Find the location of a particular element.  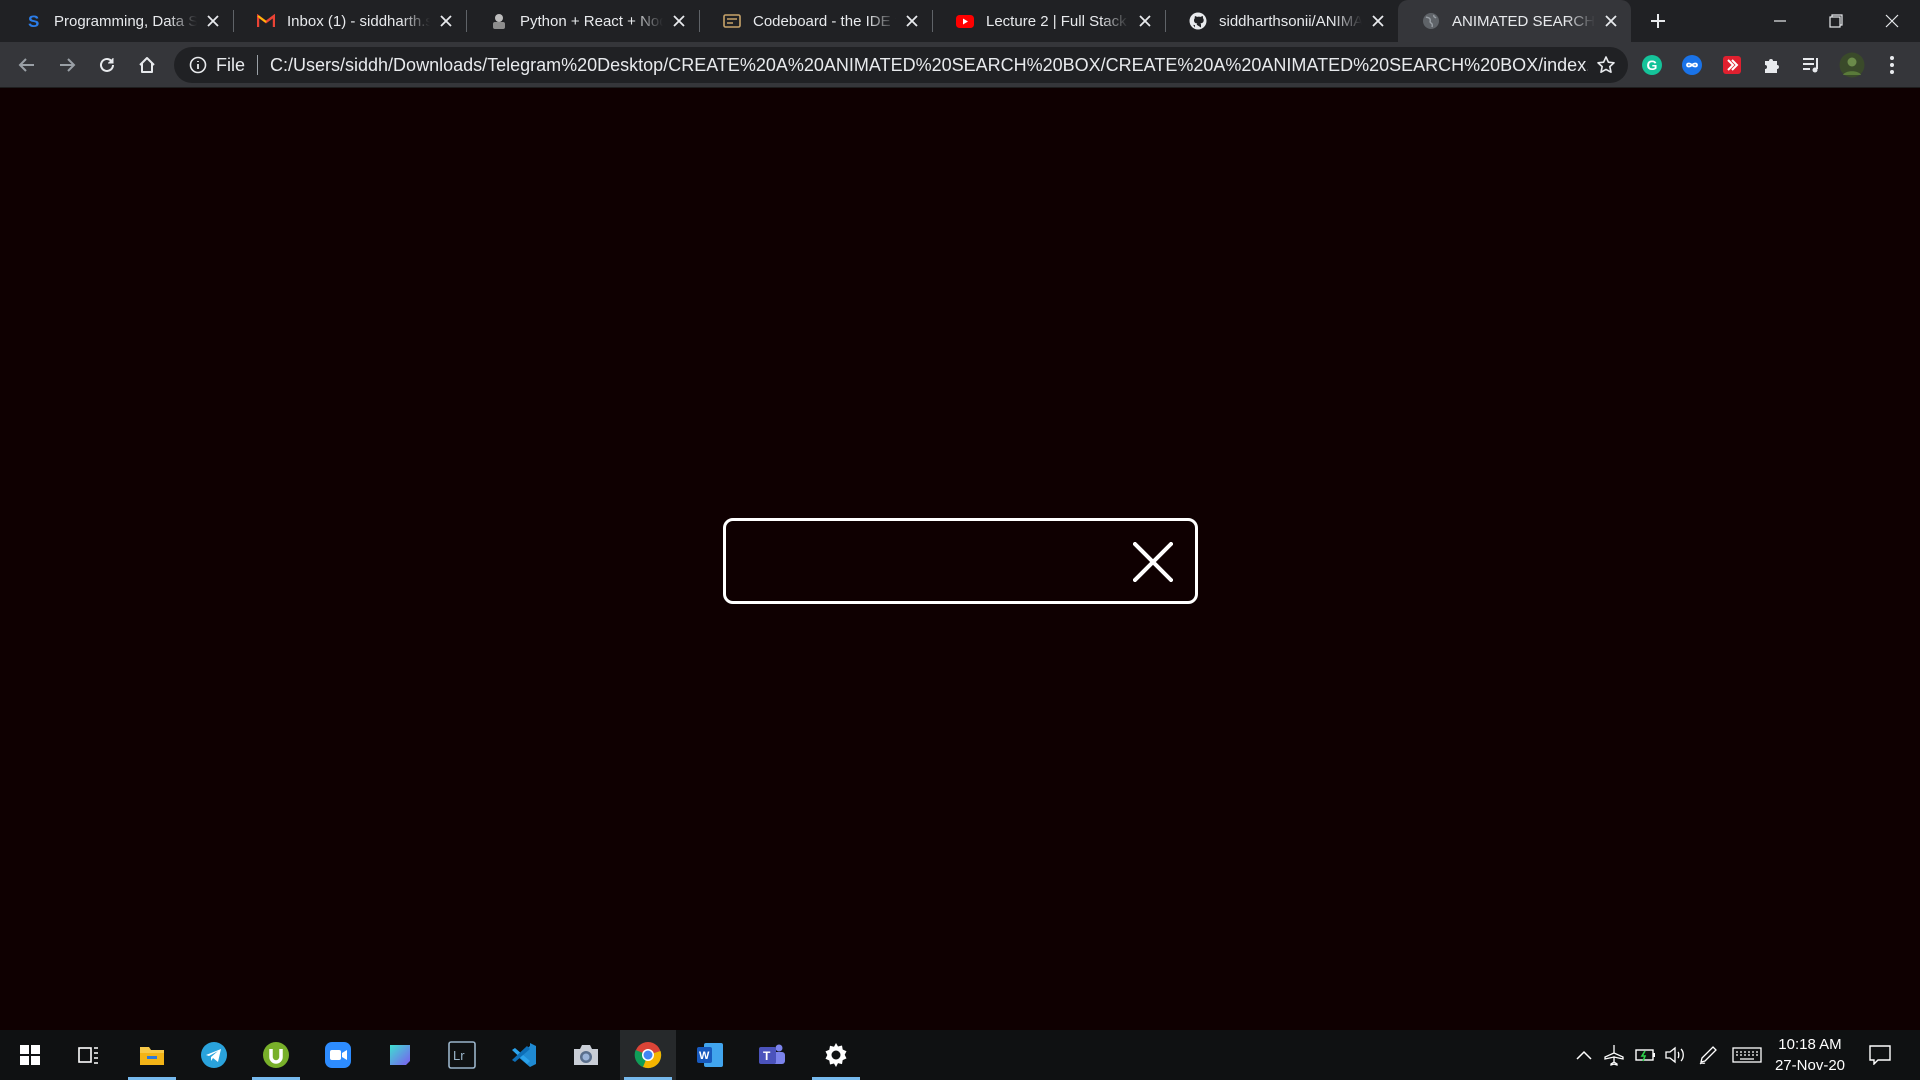

arrow-left-icon is located at coordinates (26, 64).